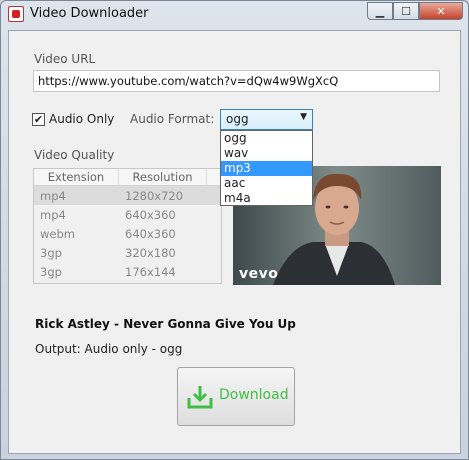 This screenshot has width=469, height=460. Describe the element at coordinates (254, 395) in the screenshot. I see `download-label: Download` at that location.